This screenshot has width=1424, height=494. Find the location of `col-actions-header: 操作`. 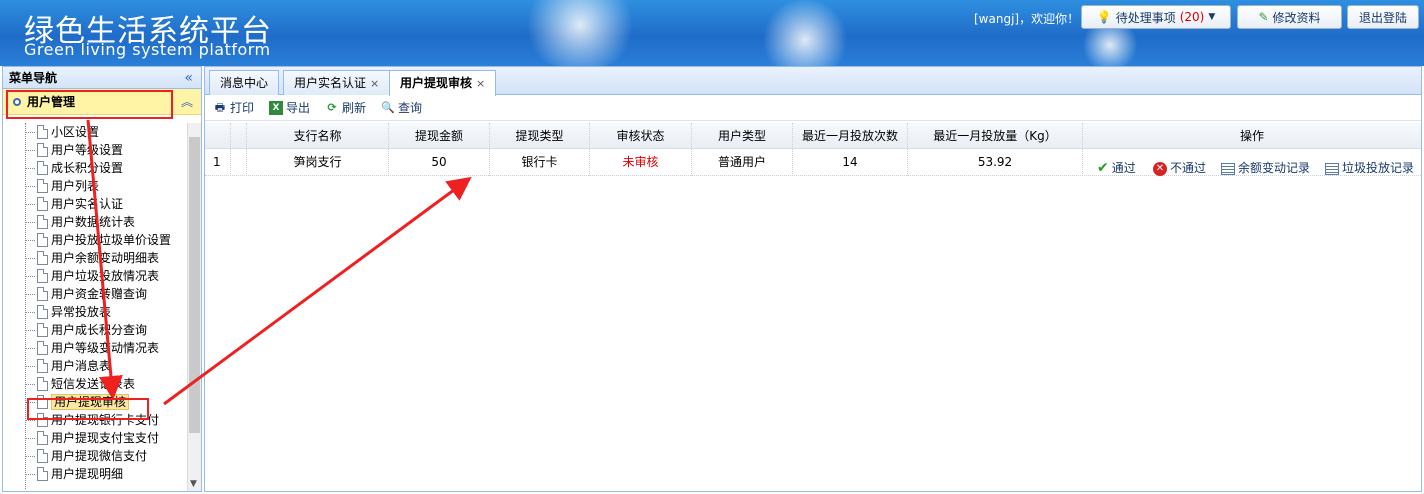

col-actions-header: 操作 is located at coordinates (1251, 136).